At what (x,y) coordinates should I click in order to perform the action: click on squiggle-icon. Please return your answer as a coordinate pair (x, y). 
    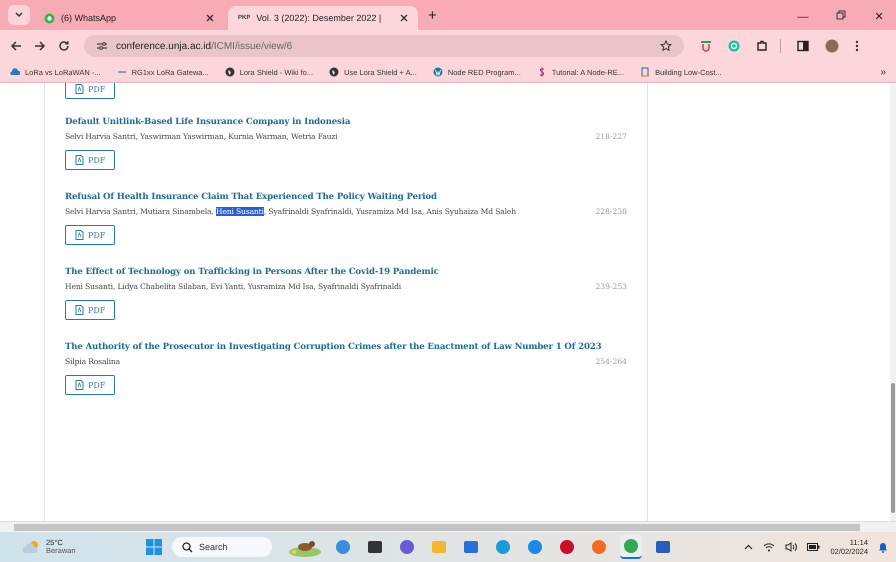
    Looking at the image, I should click on (541, 72).